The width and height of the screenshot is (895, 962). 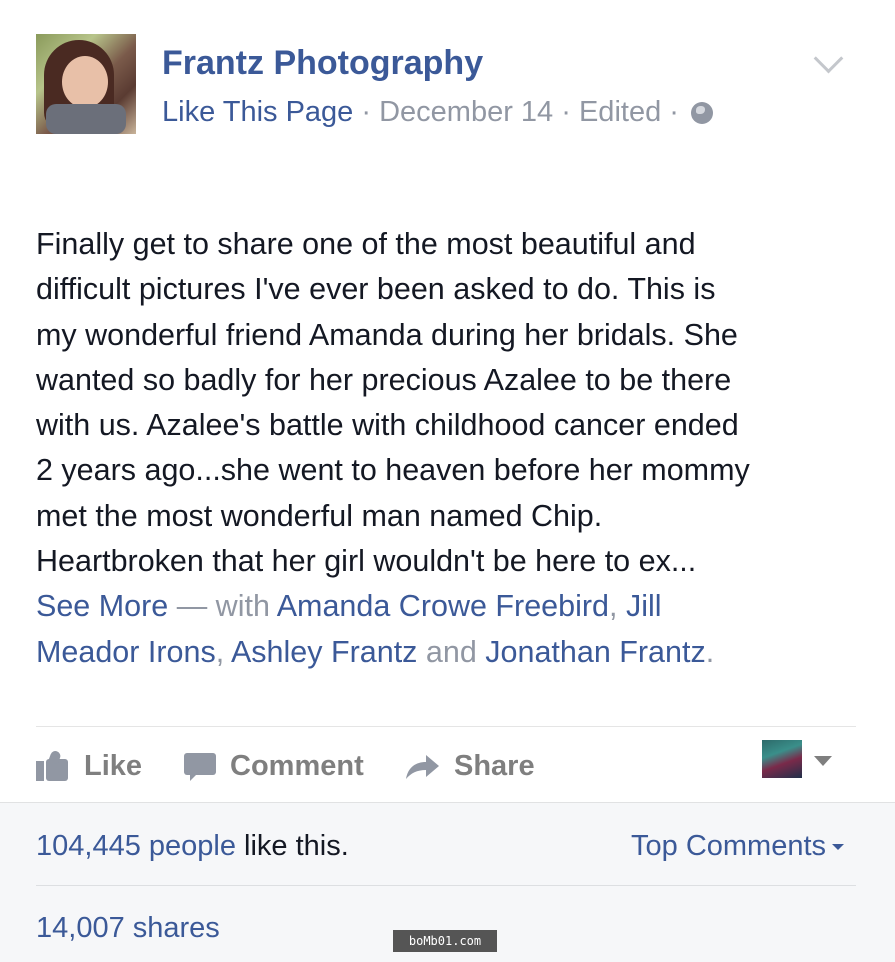 What do you see at coordinates (445, 941) in the screenshot?
I see `watermark: boMb01.com` at bounding box center [445, 941].